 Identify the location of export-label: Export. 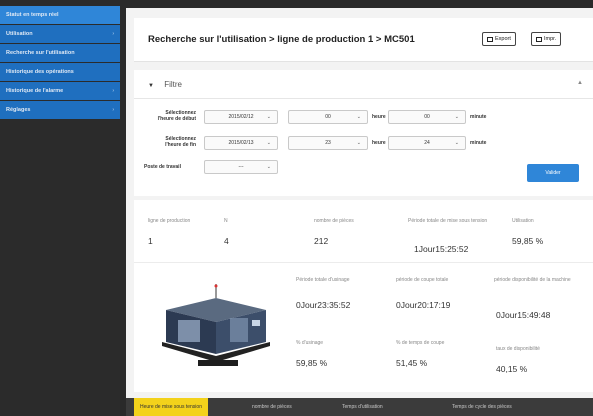
(503, 39).